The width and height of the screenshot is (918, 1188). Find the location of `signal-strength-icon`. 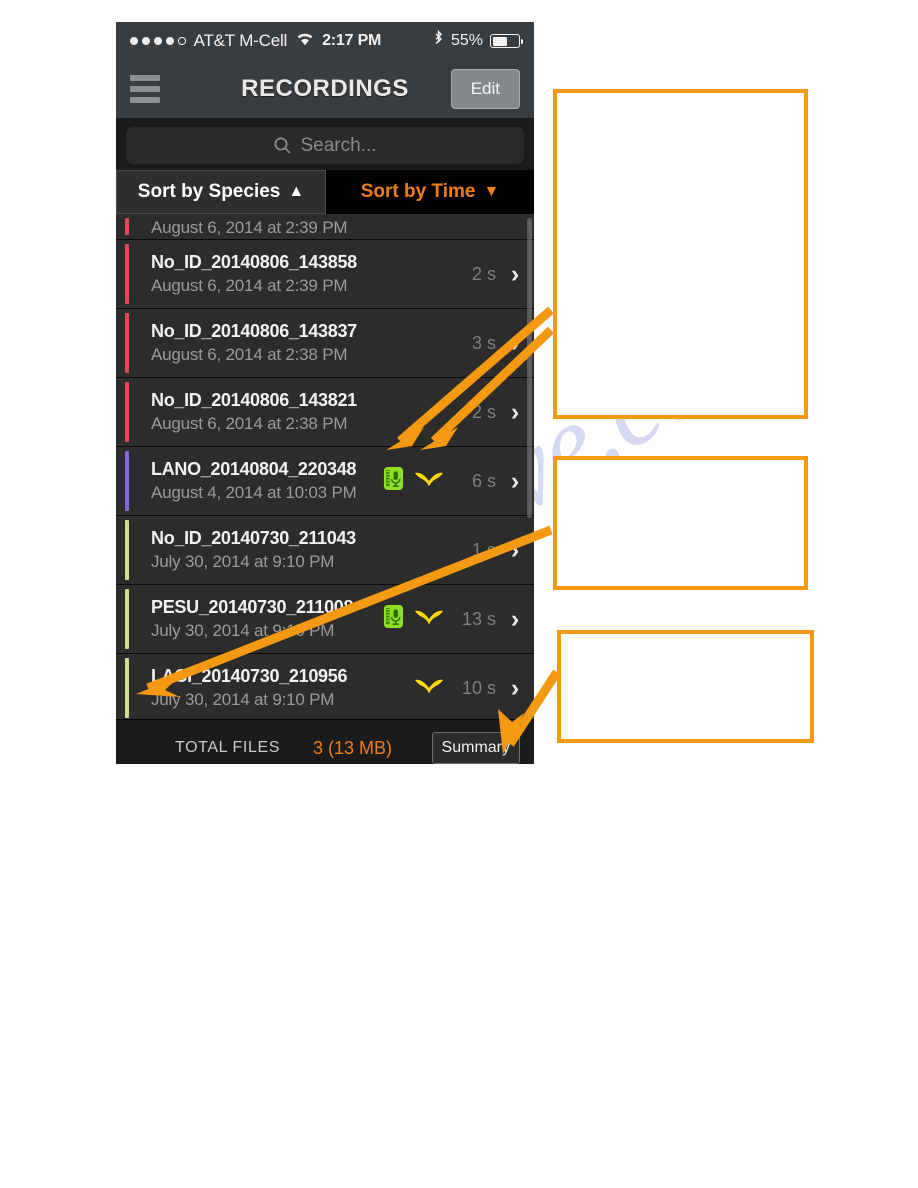

signal-strength-icon is located at coordinates (158, 41).